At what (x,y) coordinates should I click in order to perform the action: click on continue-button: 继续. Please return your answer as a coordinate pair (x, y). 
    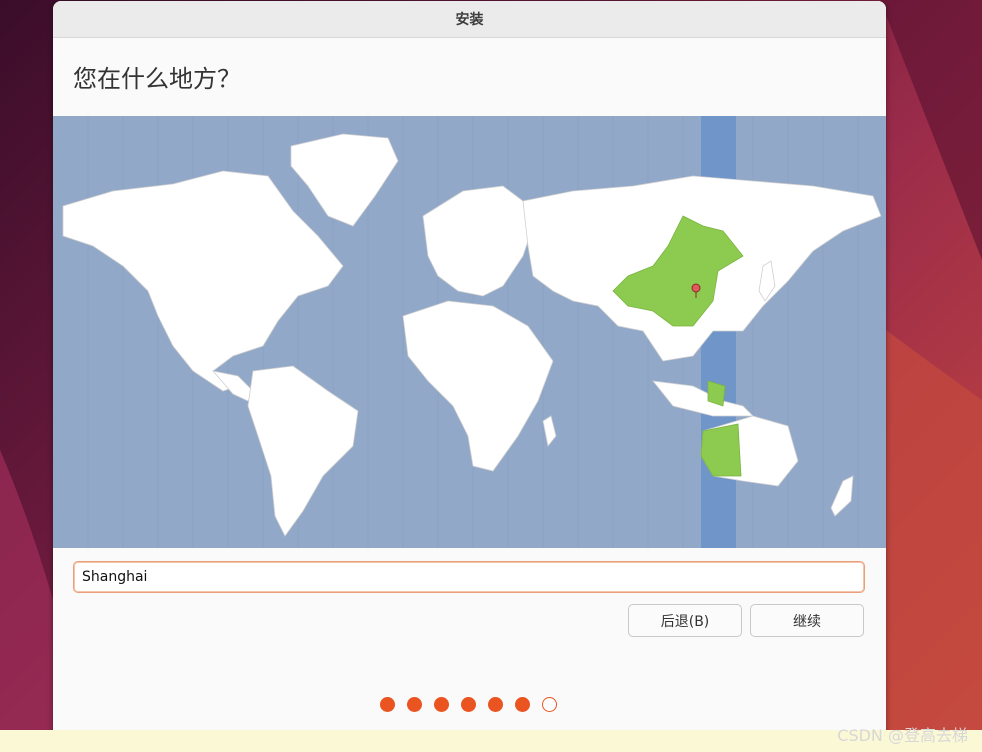
    Looking at the image, I should click on (807, 620).